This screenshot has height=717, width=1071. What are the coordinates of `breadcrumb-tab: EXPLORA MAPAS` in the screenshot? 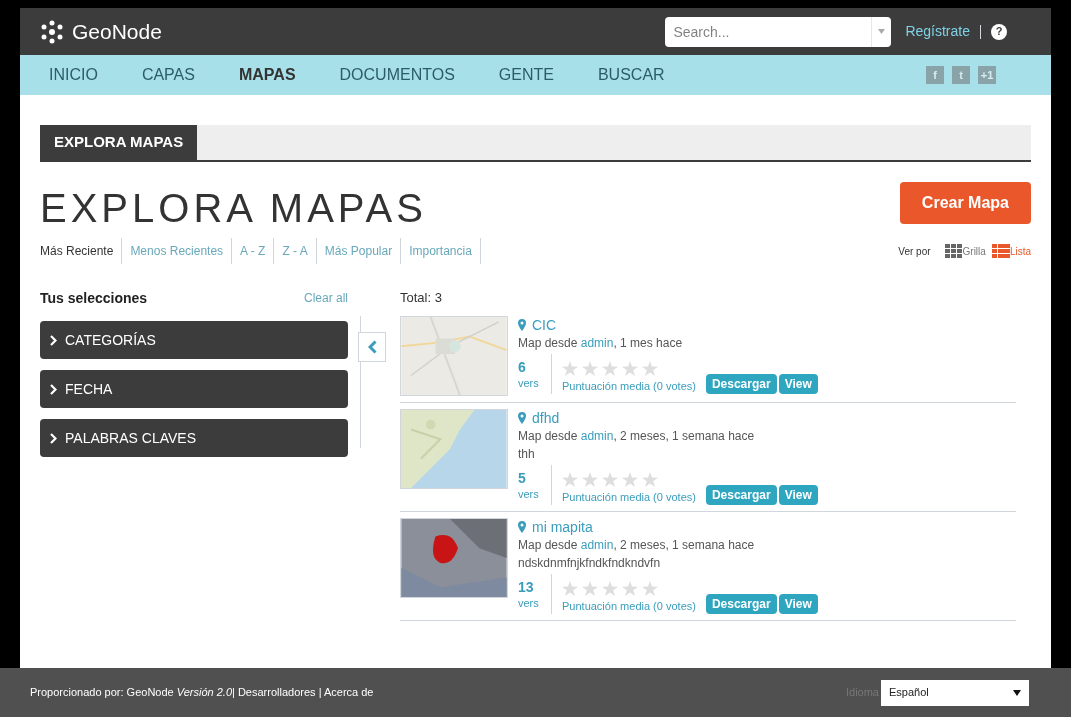 It's located at (119, 142).